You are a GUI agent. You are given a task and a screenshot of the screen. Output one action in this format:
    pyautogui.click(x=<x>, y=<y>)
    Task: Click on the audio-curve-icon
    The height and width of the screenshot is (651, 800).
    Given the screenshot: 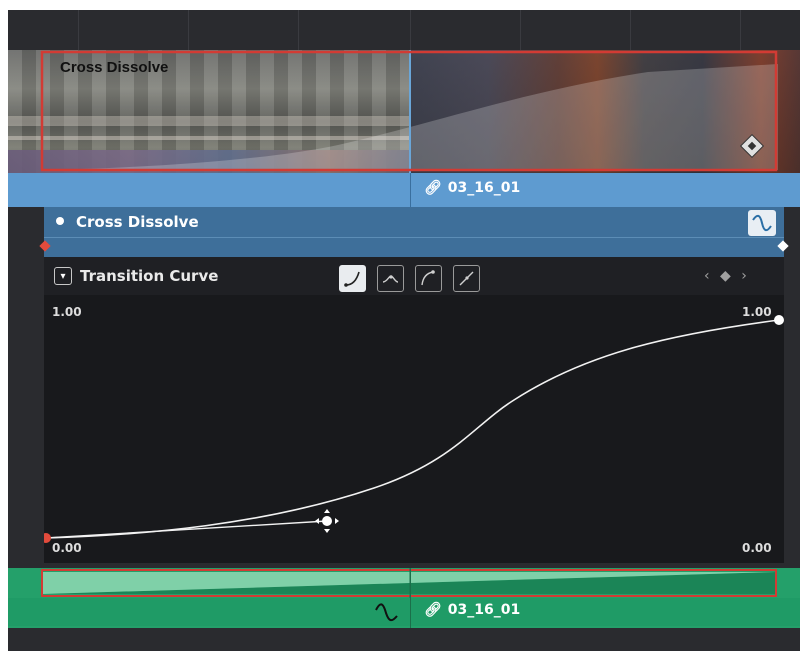 What is the action you would take?
    pyautogui.click(x=387, y=613)
    